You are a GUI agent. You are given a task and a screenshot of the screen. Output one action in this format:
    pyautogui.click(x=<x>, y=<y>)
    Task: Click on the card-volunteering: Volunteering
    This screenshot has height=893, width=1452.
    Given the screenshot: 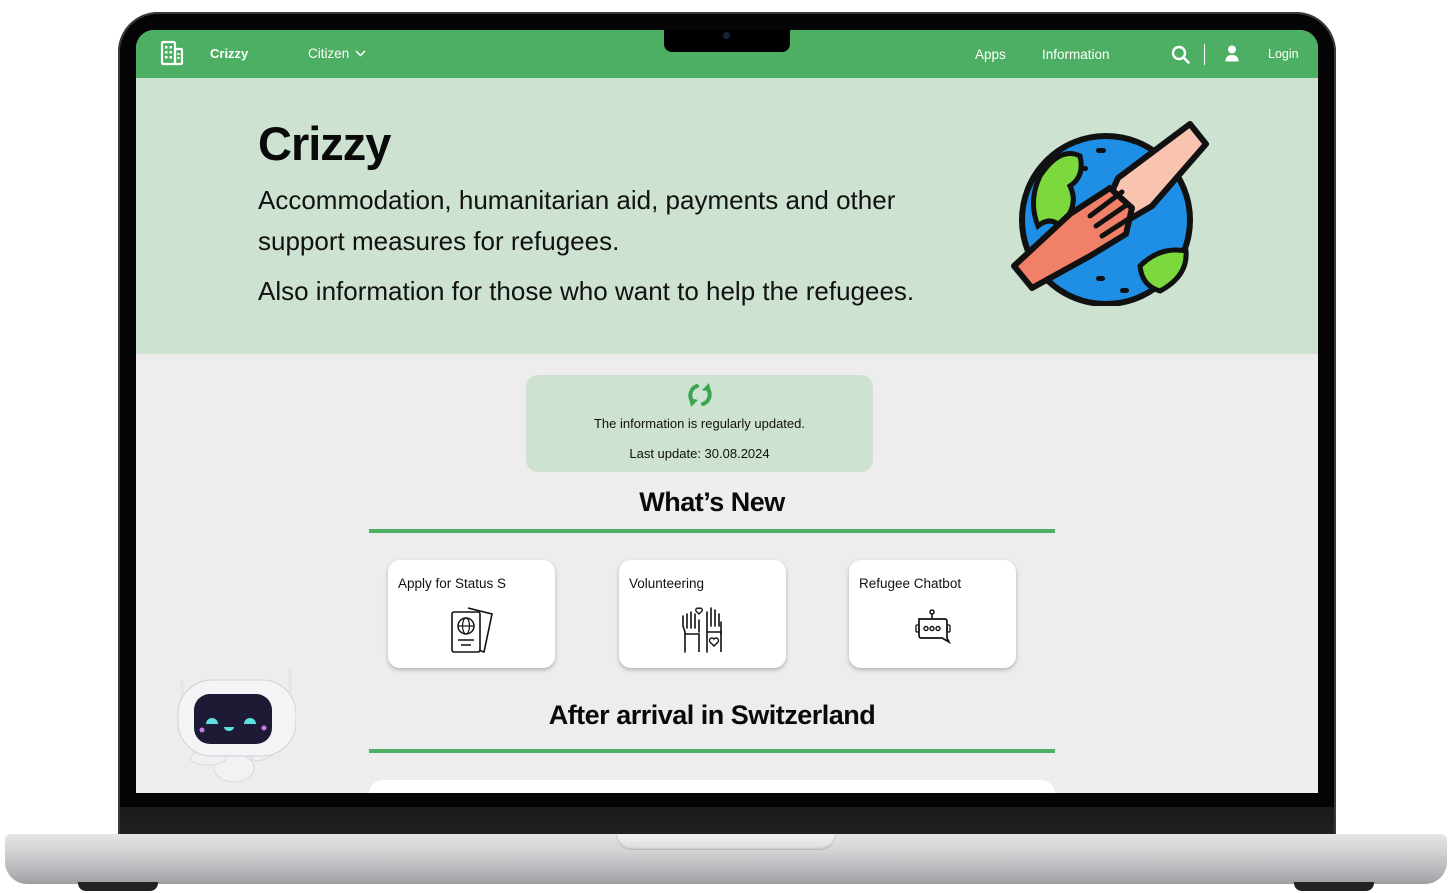 What is the action you would take?
    pyautogui.click(x=702, y=614)
    